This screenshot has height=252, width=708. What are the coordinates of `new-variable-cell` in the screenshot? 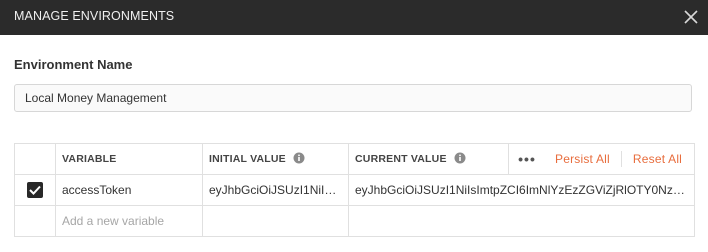 It's located at (129, 221).